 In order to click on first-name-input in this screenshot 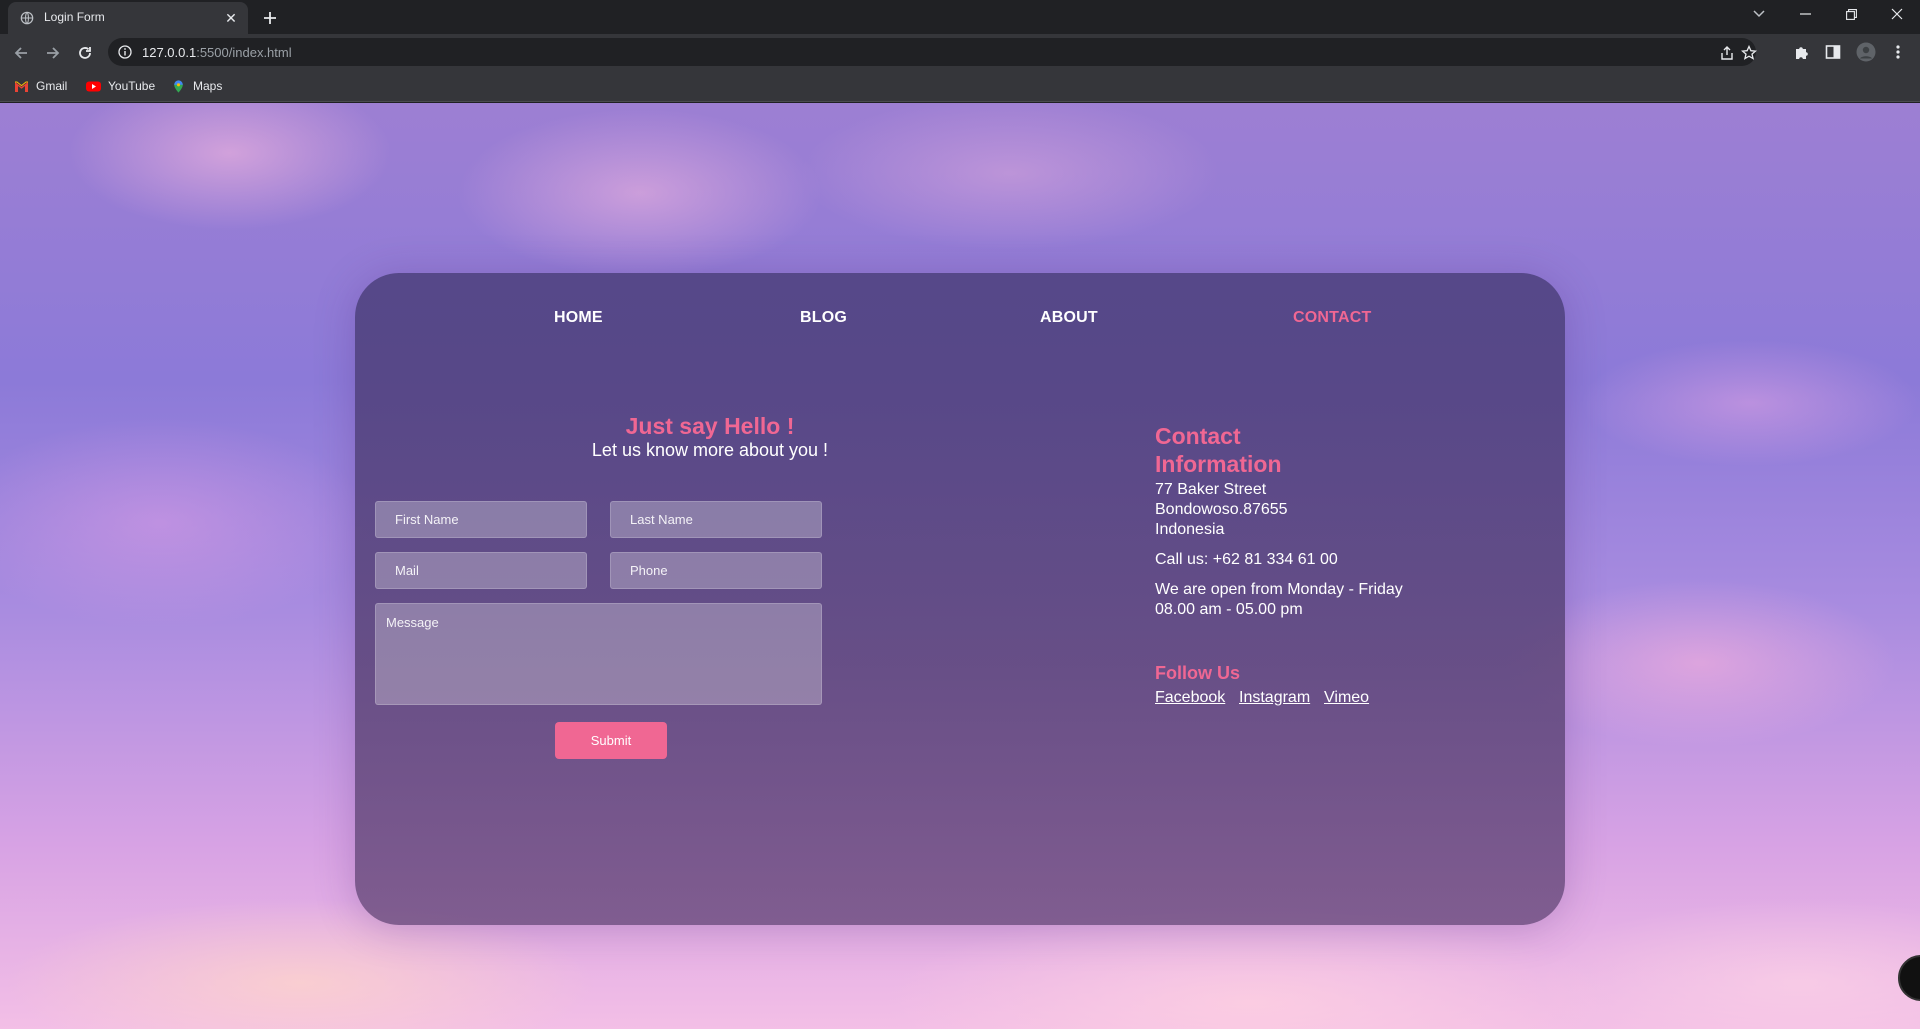, I will do `click(481, 519)`.